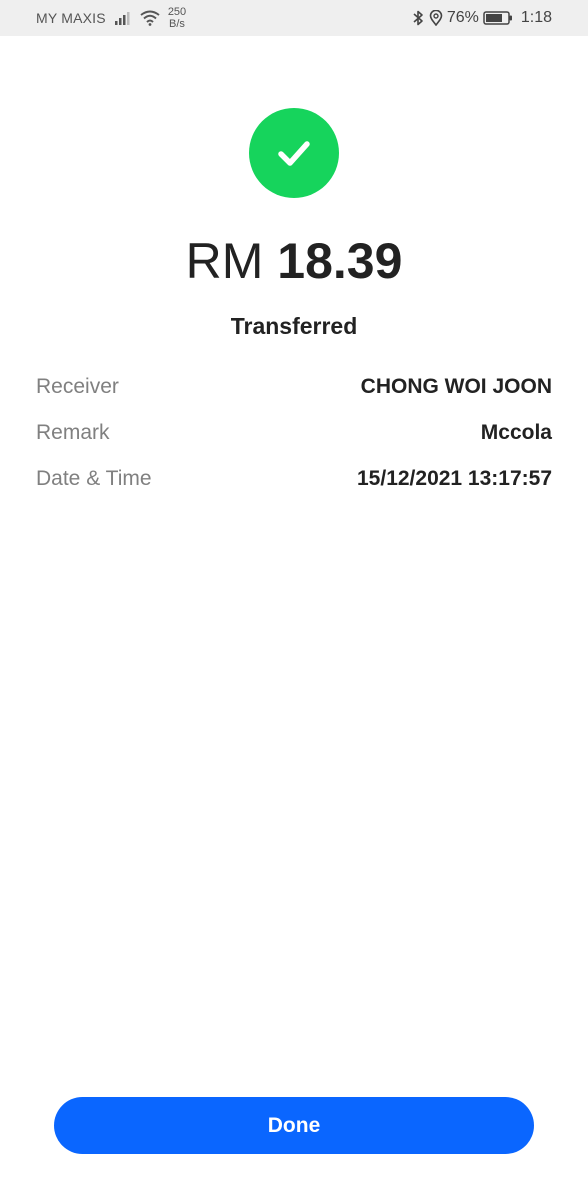 The height and width of the screenshot is (1200, 588). I want to click on amount-value: 18.39, so click(340, 261).